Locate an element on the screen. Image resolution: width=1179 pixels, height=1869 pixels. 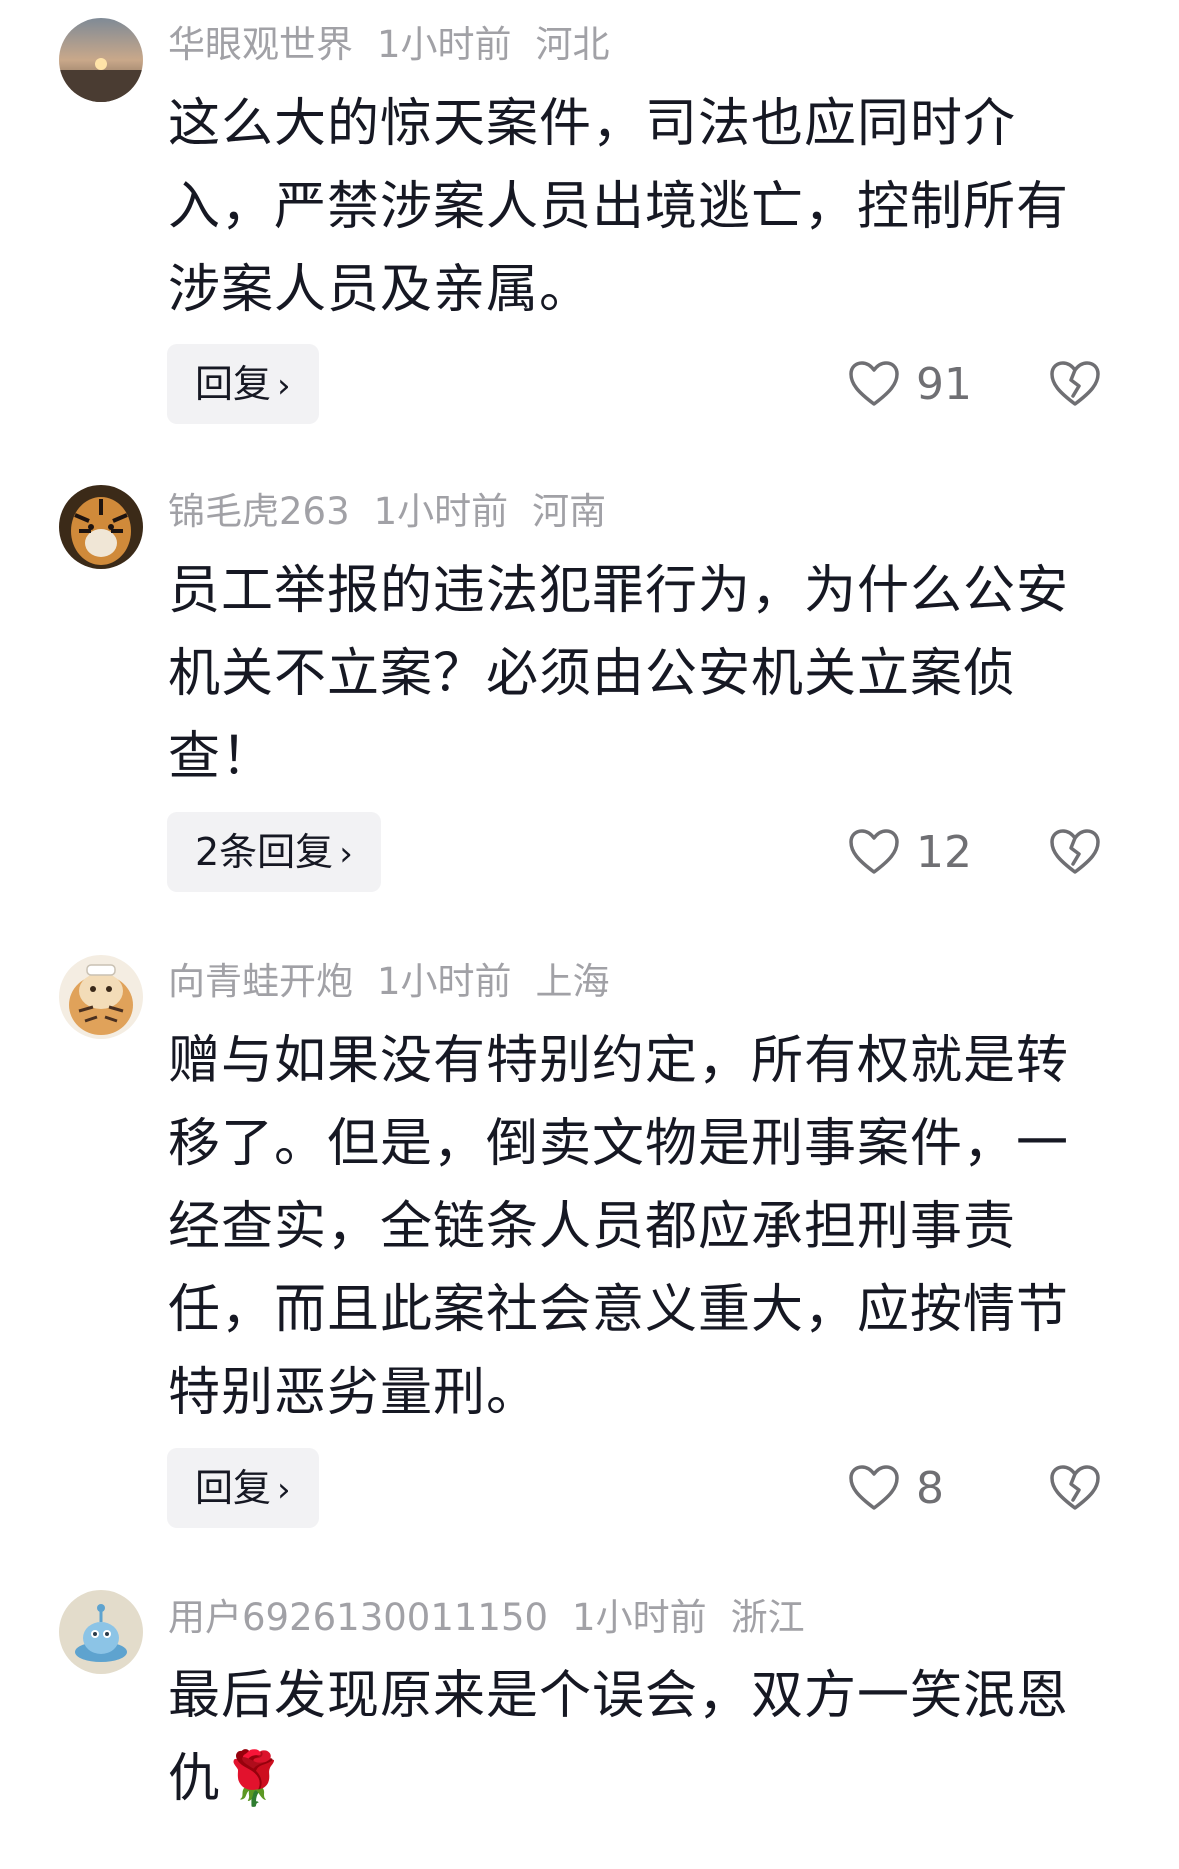
username: 用户6926130011150 is located at coordinates (358, 1617).